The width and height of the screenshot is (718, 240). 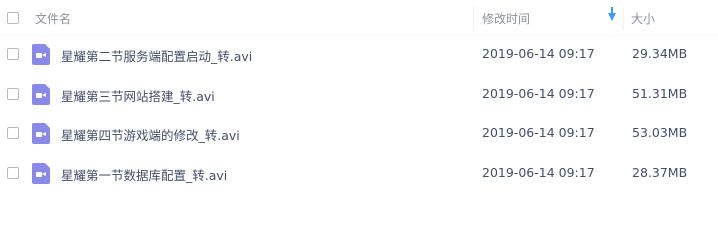 I want to click on file-size: 51.31MB, so click(x=660, y=93).